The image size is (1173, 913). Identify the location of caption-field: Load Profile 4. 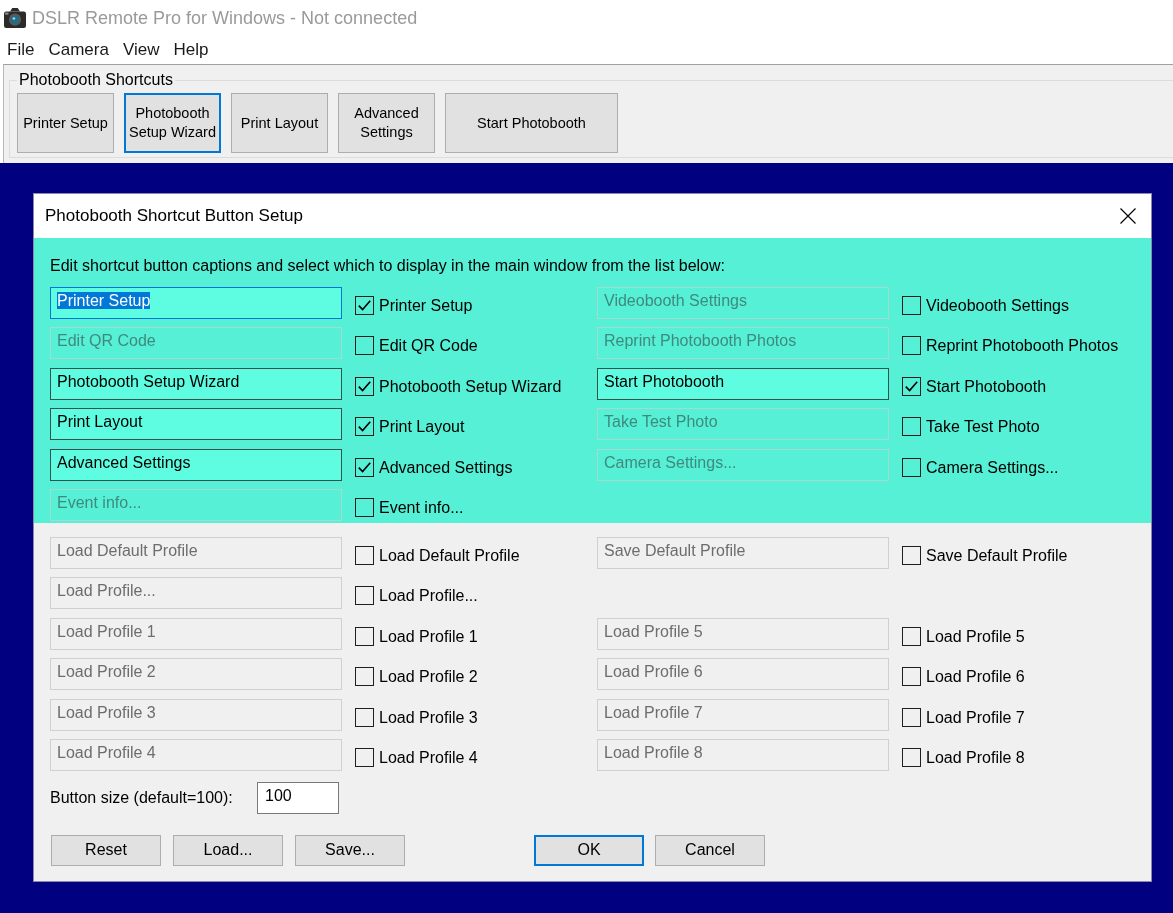
(196, 754).